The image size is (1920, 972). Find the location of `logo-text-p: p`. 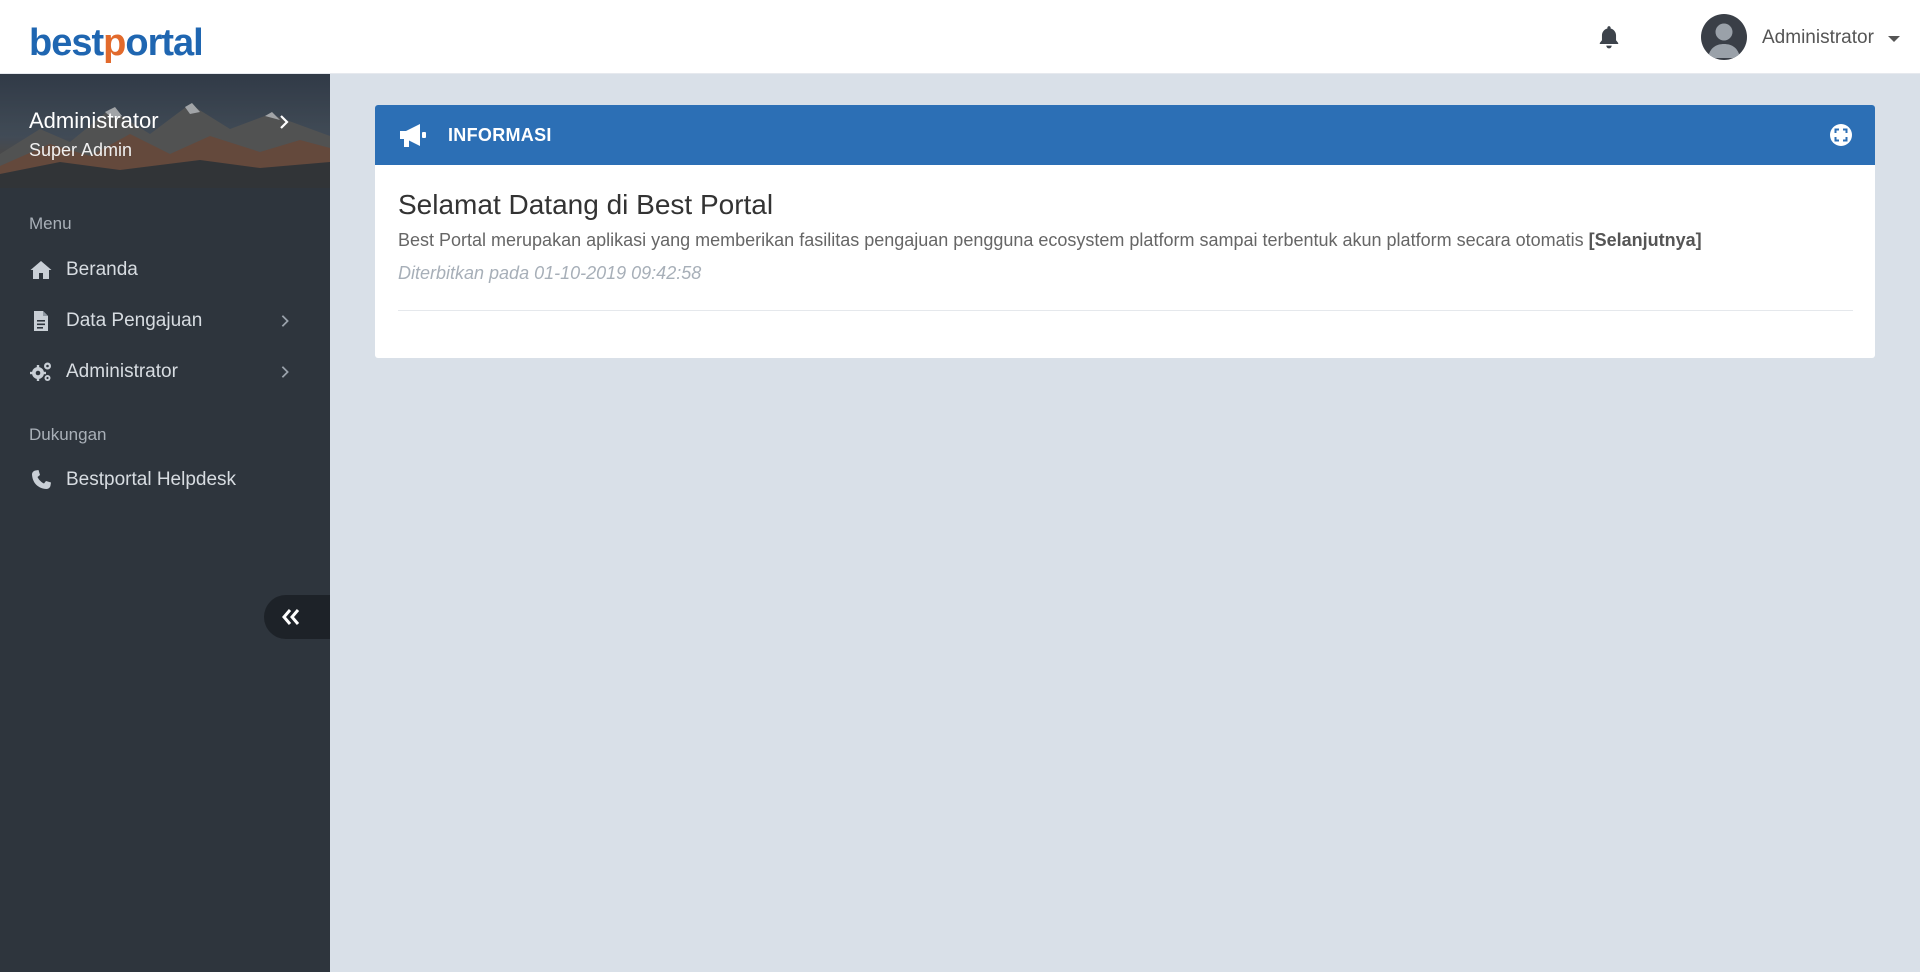

logo-text-p: p is located at coordinates (114, 43).